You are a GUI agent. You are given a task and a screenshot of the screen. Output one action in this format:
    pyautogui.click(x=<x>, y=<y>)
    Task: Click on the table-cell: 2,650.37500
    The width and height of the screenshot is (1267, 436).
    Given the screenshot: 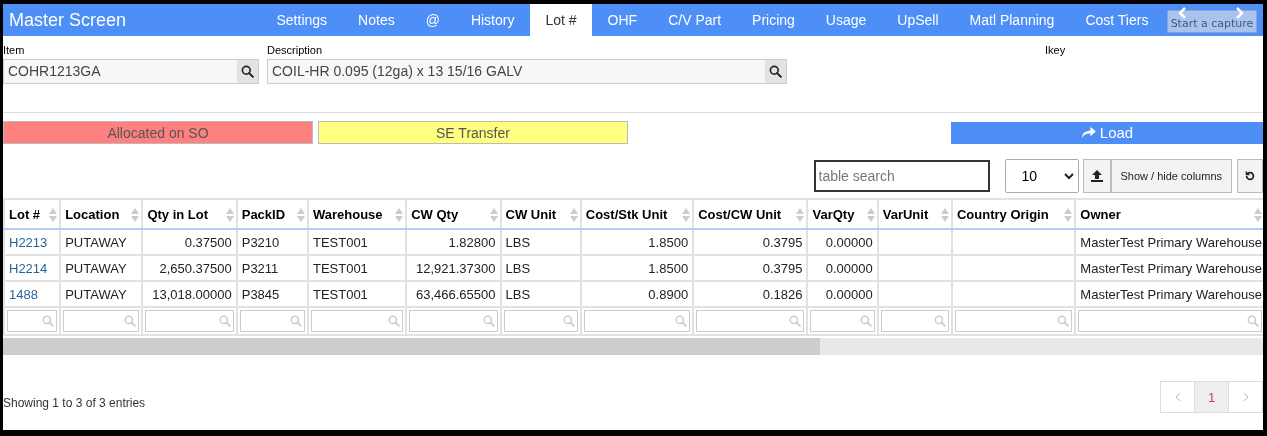 What is the action you would take?
    pyautogui.click(x=189, y=268)
    